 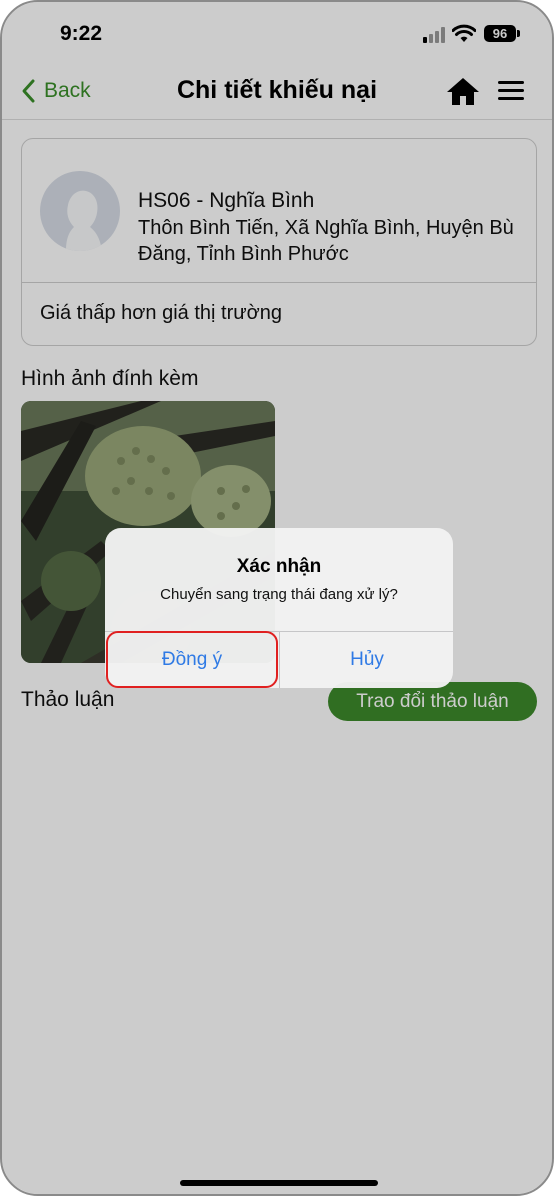 I want to click on home-indicator, so click(x=279, y=1183).